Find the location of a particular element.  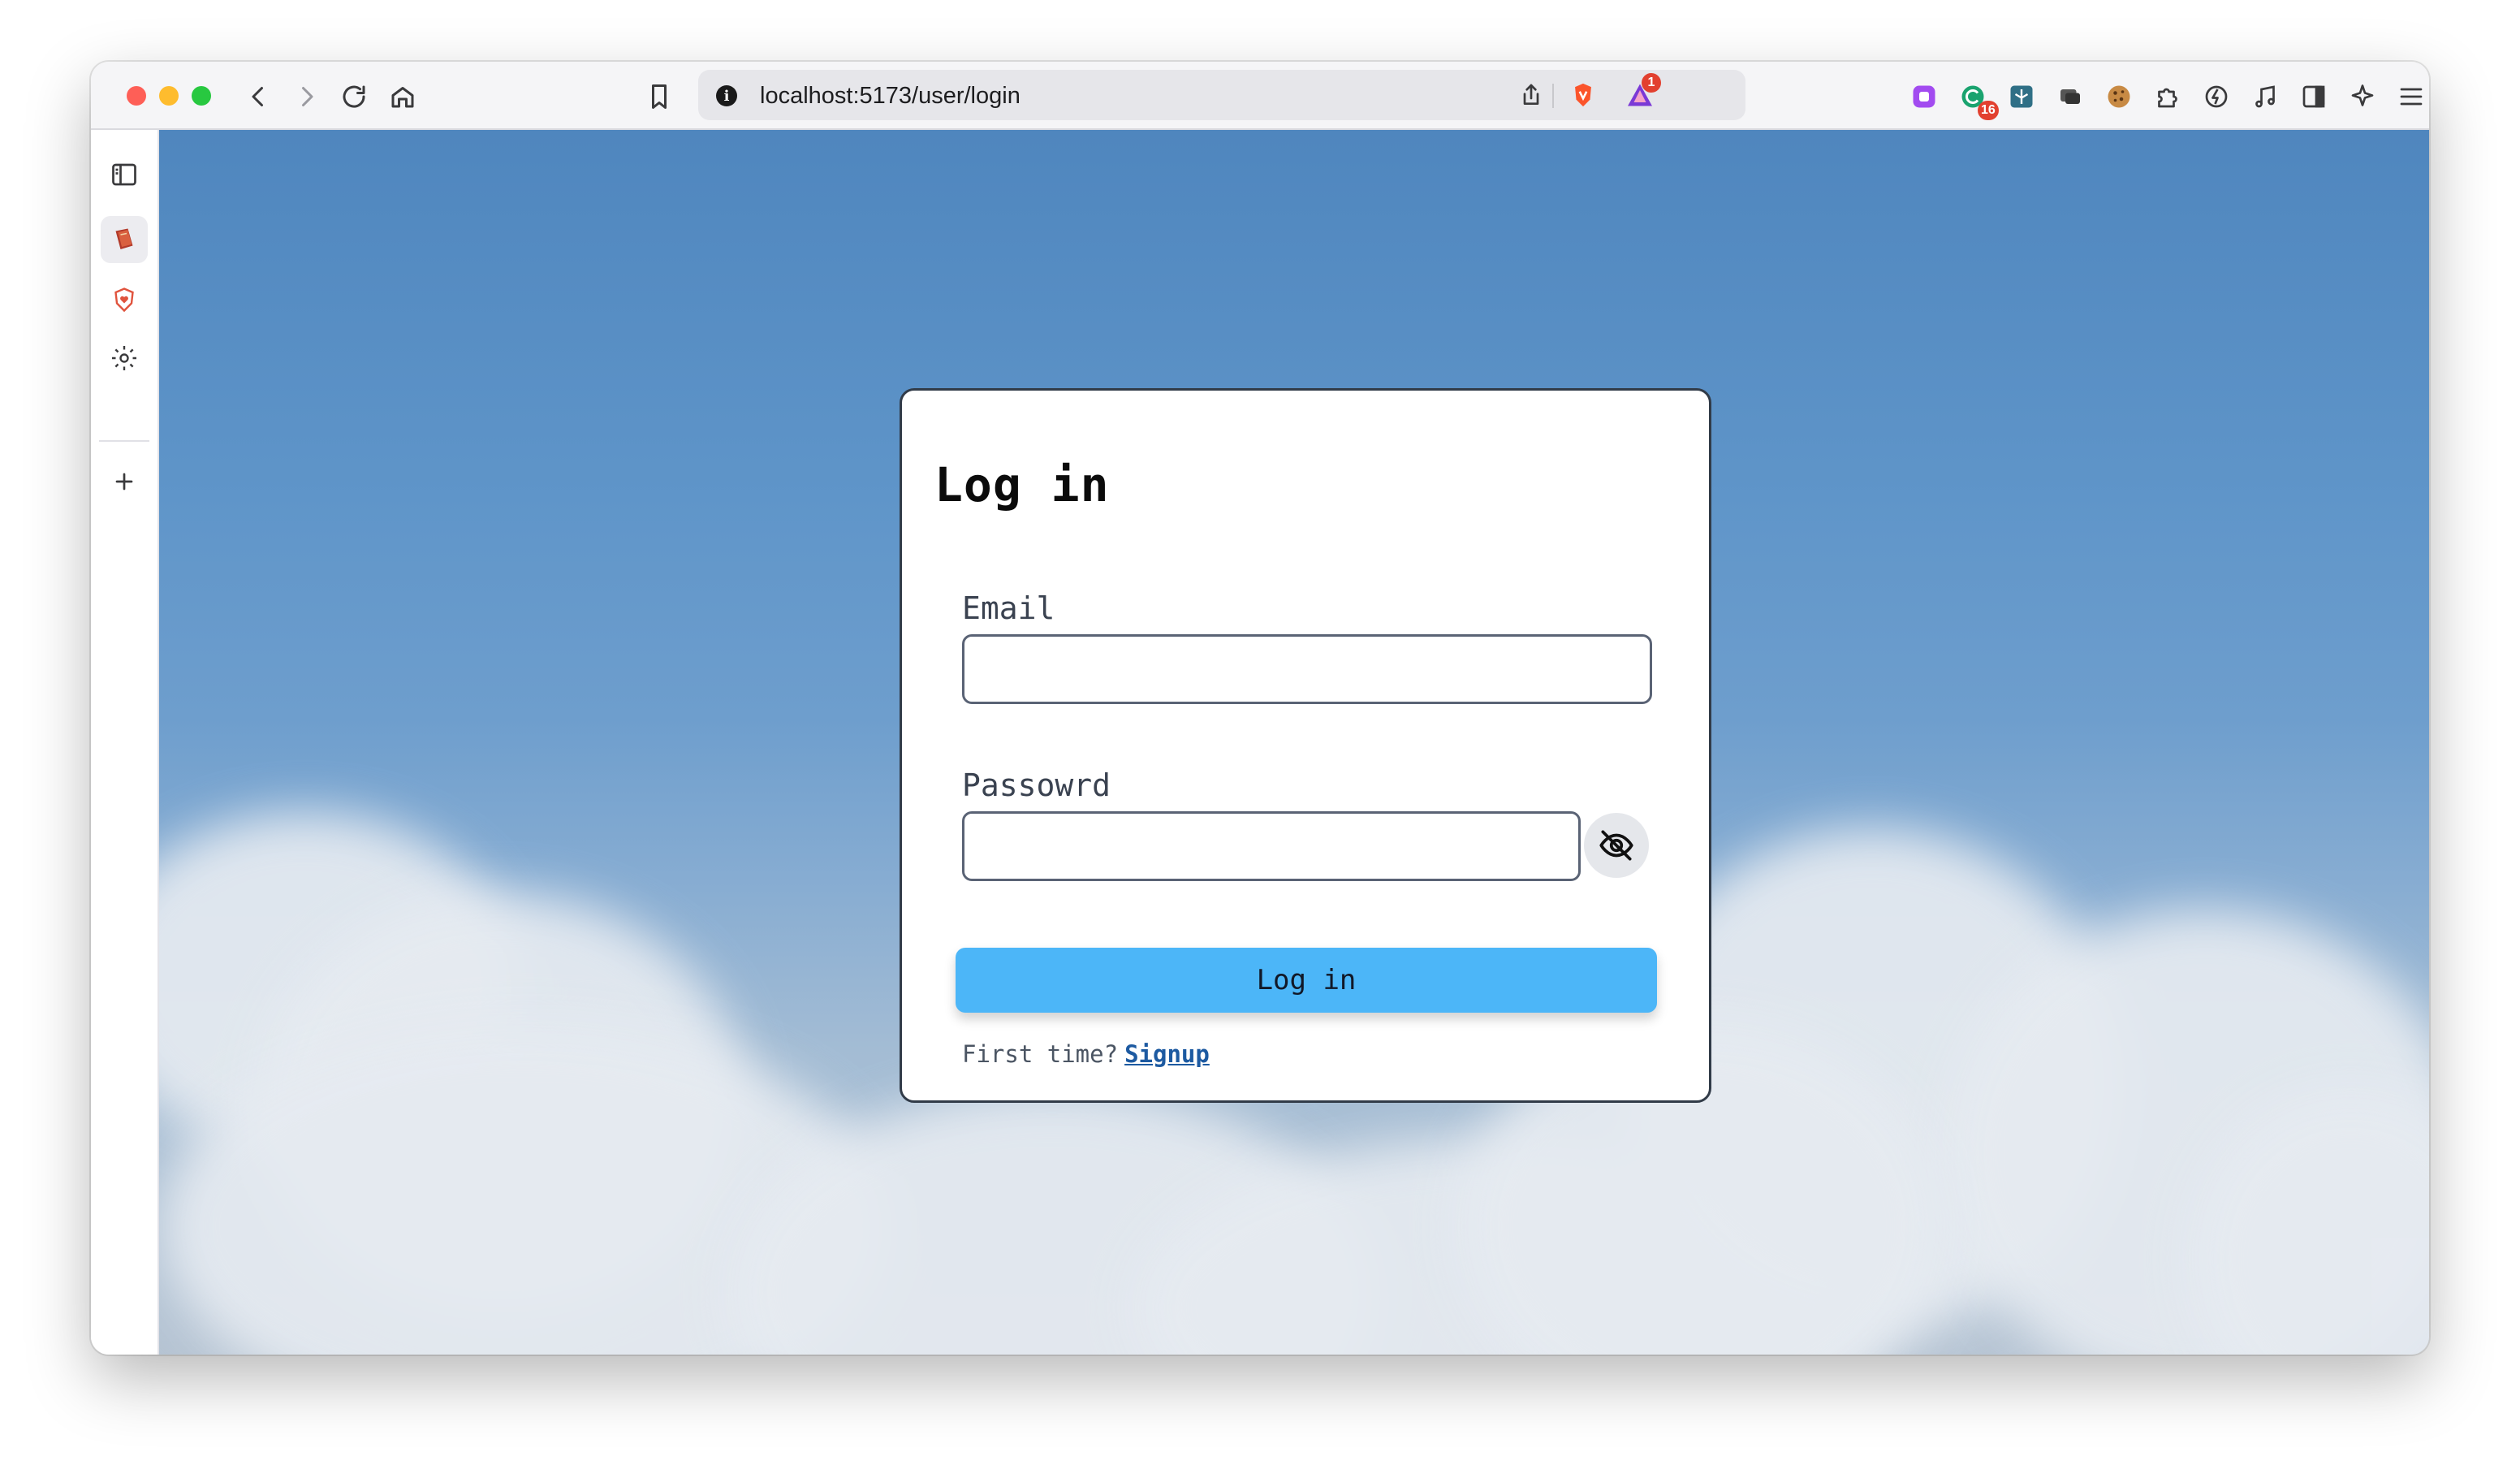

login-button: Log in is located at coordinates (1306, 980).